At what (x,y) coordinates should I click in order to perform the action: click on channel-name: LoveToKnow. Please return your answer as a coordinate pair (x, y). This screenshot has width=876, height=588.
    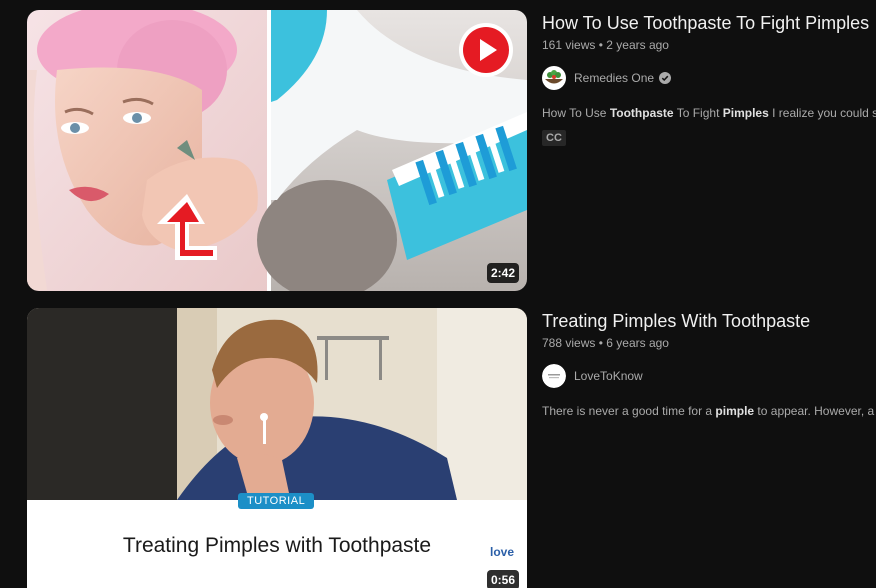
    Looking at the image, I should click on (608, 376).